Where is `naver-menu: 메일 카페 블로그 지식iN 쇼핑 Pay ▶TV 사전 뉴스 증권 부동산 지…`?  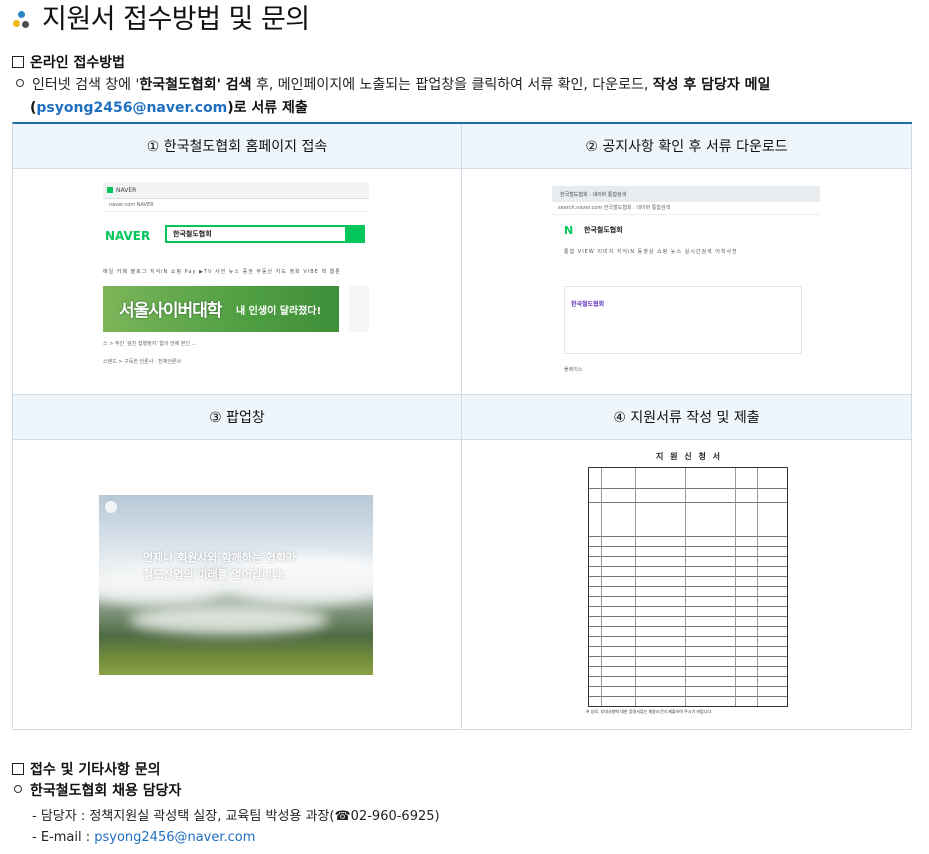 naver-menu: 메일 카페 블로그 지식iN 쇼핑 Pay ▶TV 사전 뉴스 증권 부동산 지… is located at coordinates (222, 272).